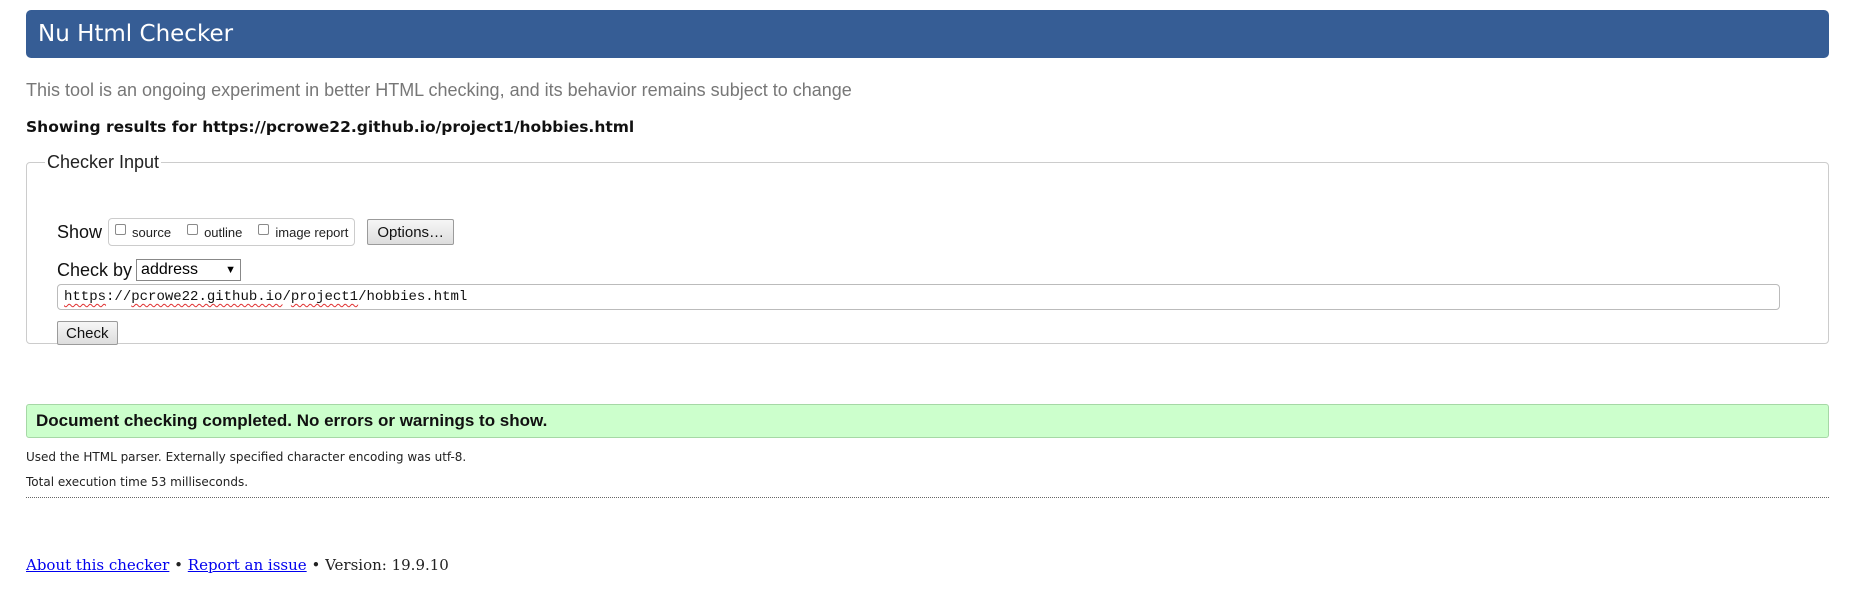 The width and height of the screenshot is (1854, 595). Describe the element at coordinates (152, 232) in the screenshot. I see `source-label: source` at that location.